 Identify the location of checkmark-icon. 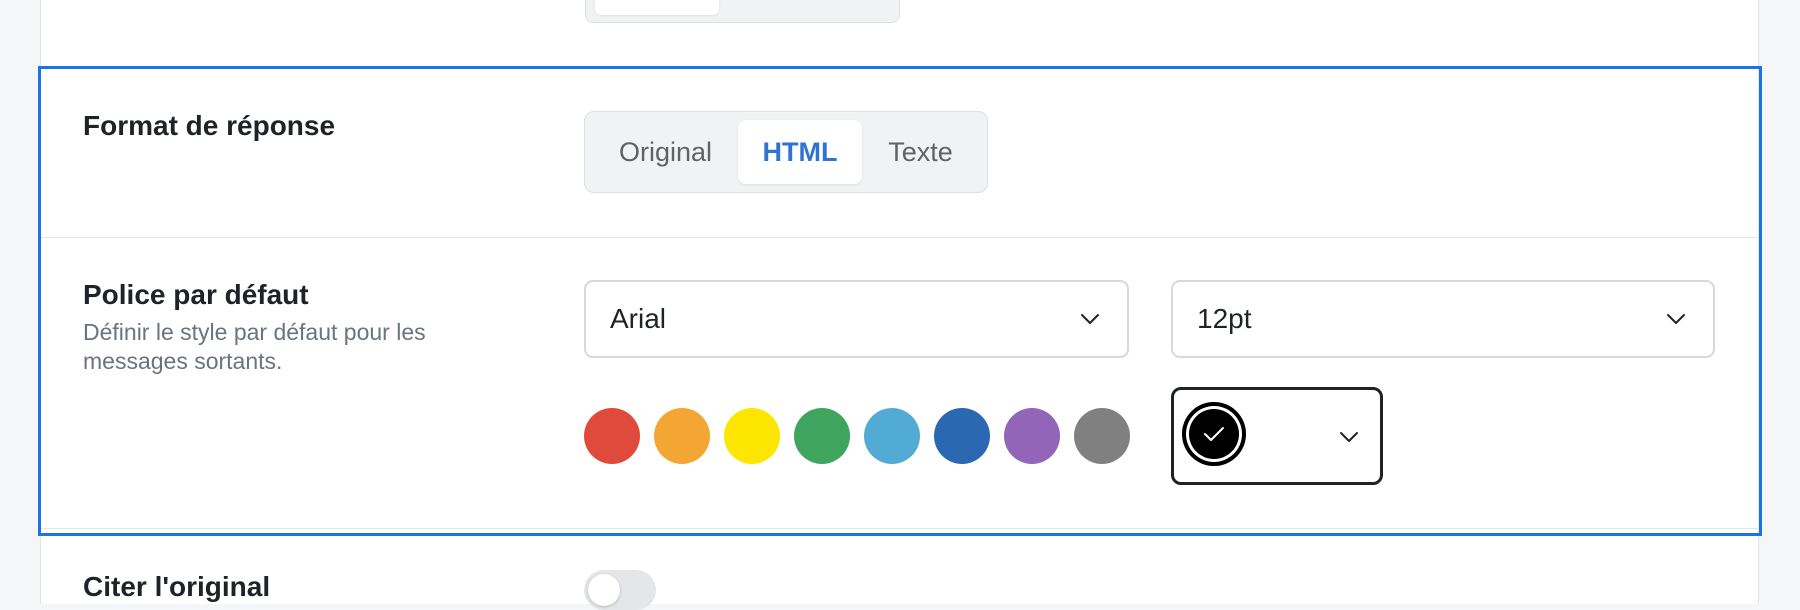
(1214, 434).